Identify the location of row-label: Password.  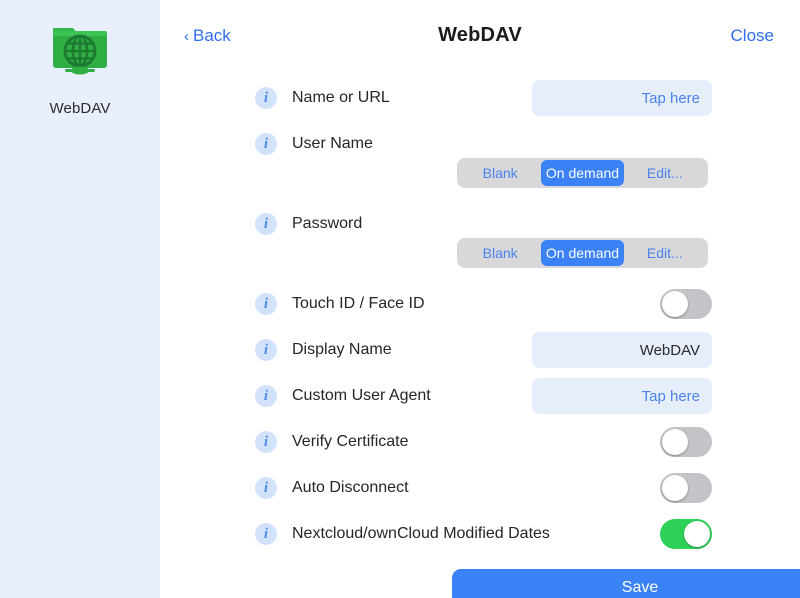
(327, 223).